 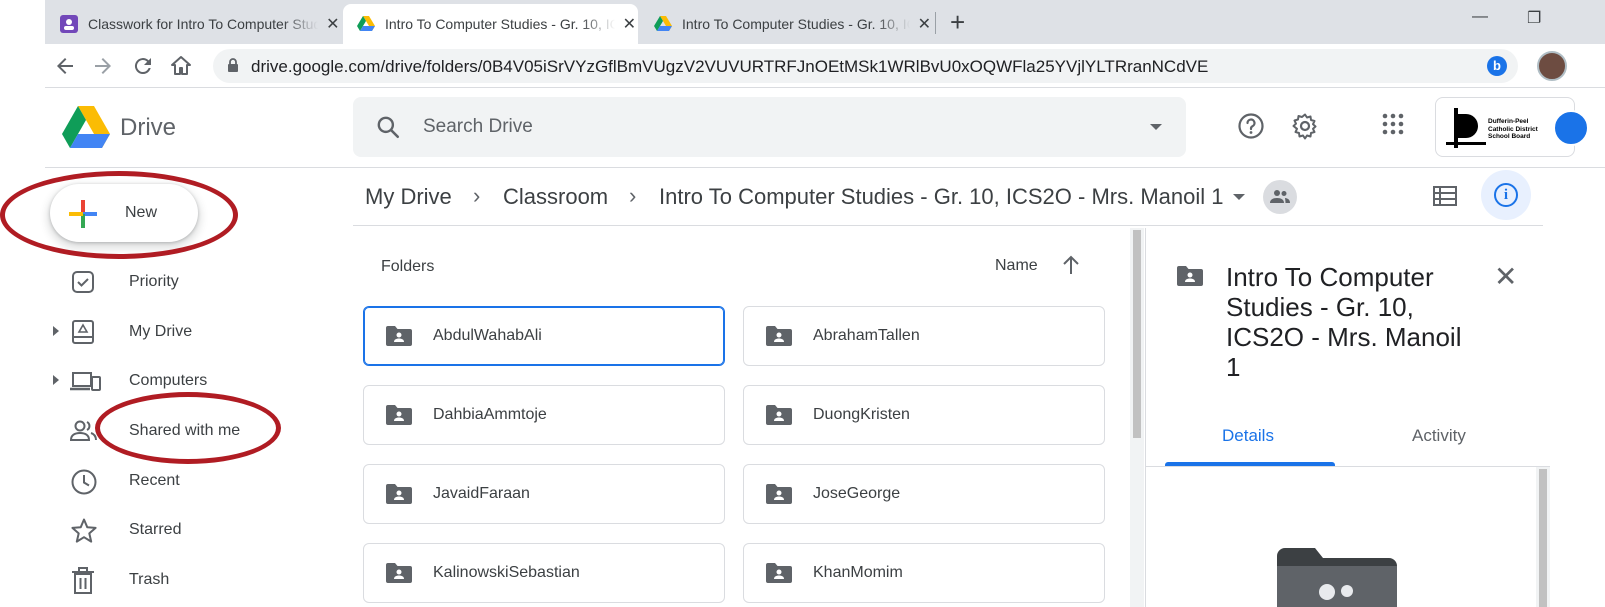 What do you see at coordinates (181, 66) in the screenshot?
I see `home-icon` at bounding box center [181, 66].